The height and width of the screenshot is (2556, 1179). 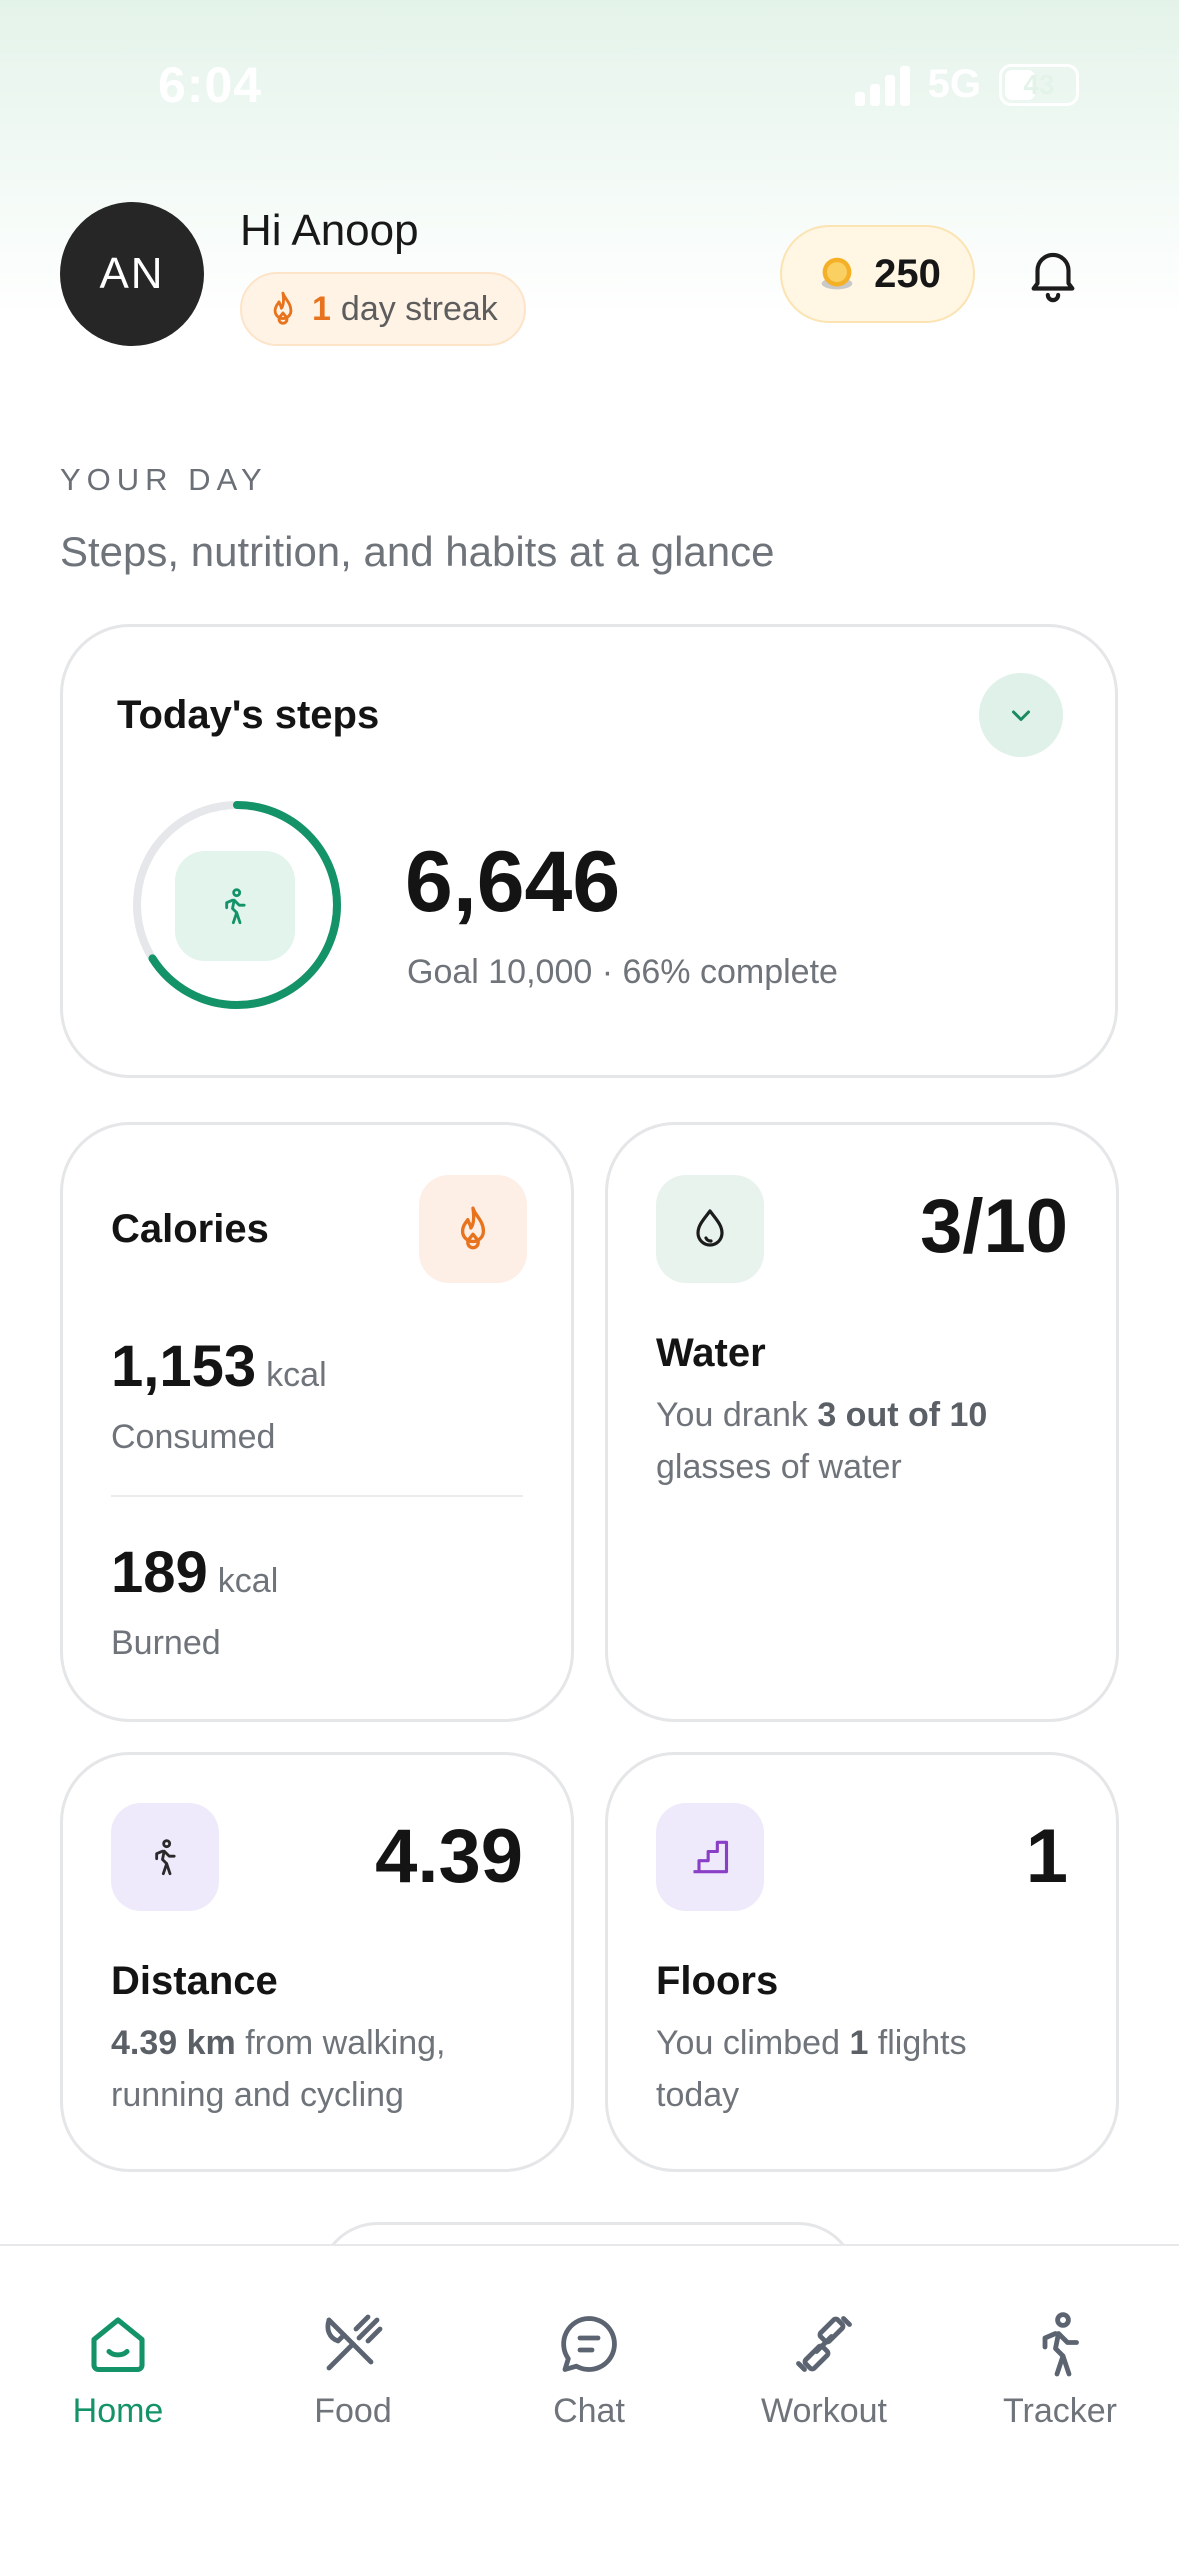 I want to click on dumbbell-icon, so click(x=824, y=2344).